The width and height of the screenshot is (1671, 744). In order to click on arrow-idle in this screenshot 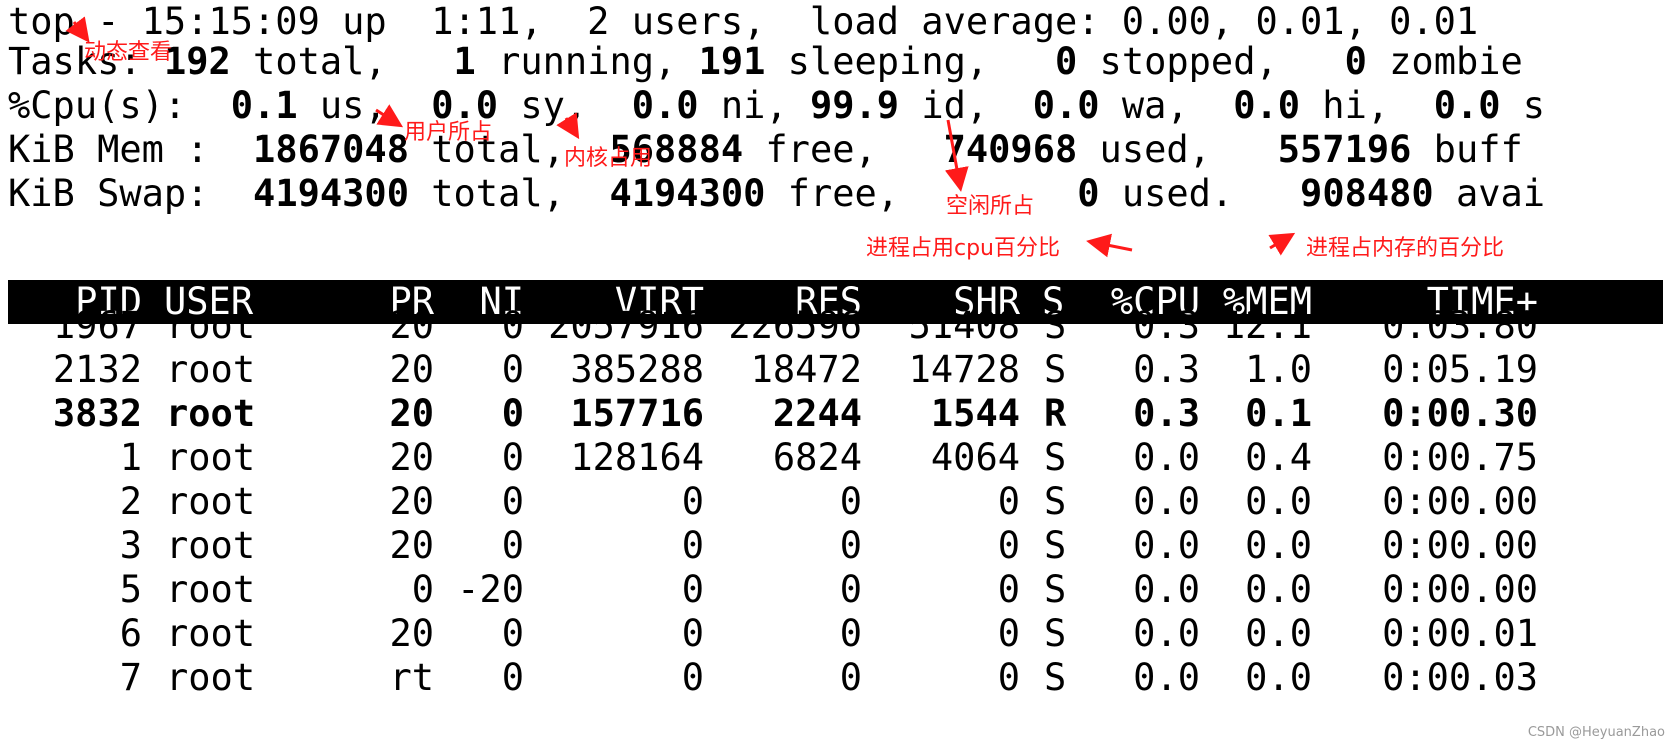, I will do `click(956, 155)`.